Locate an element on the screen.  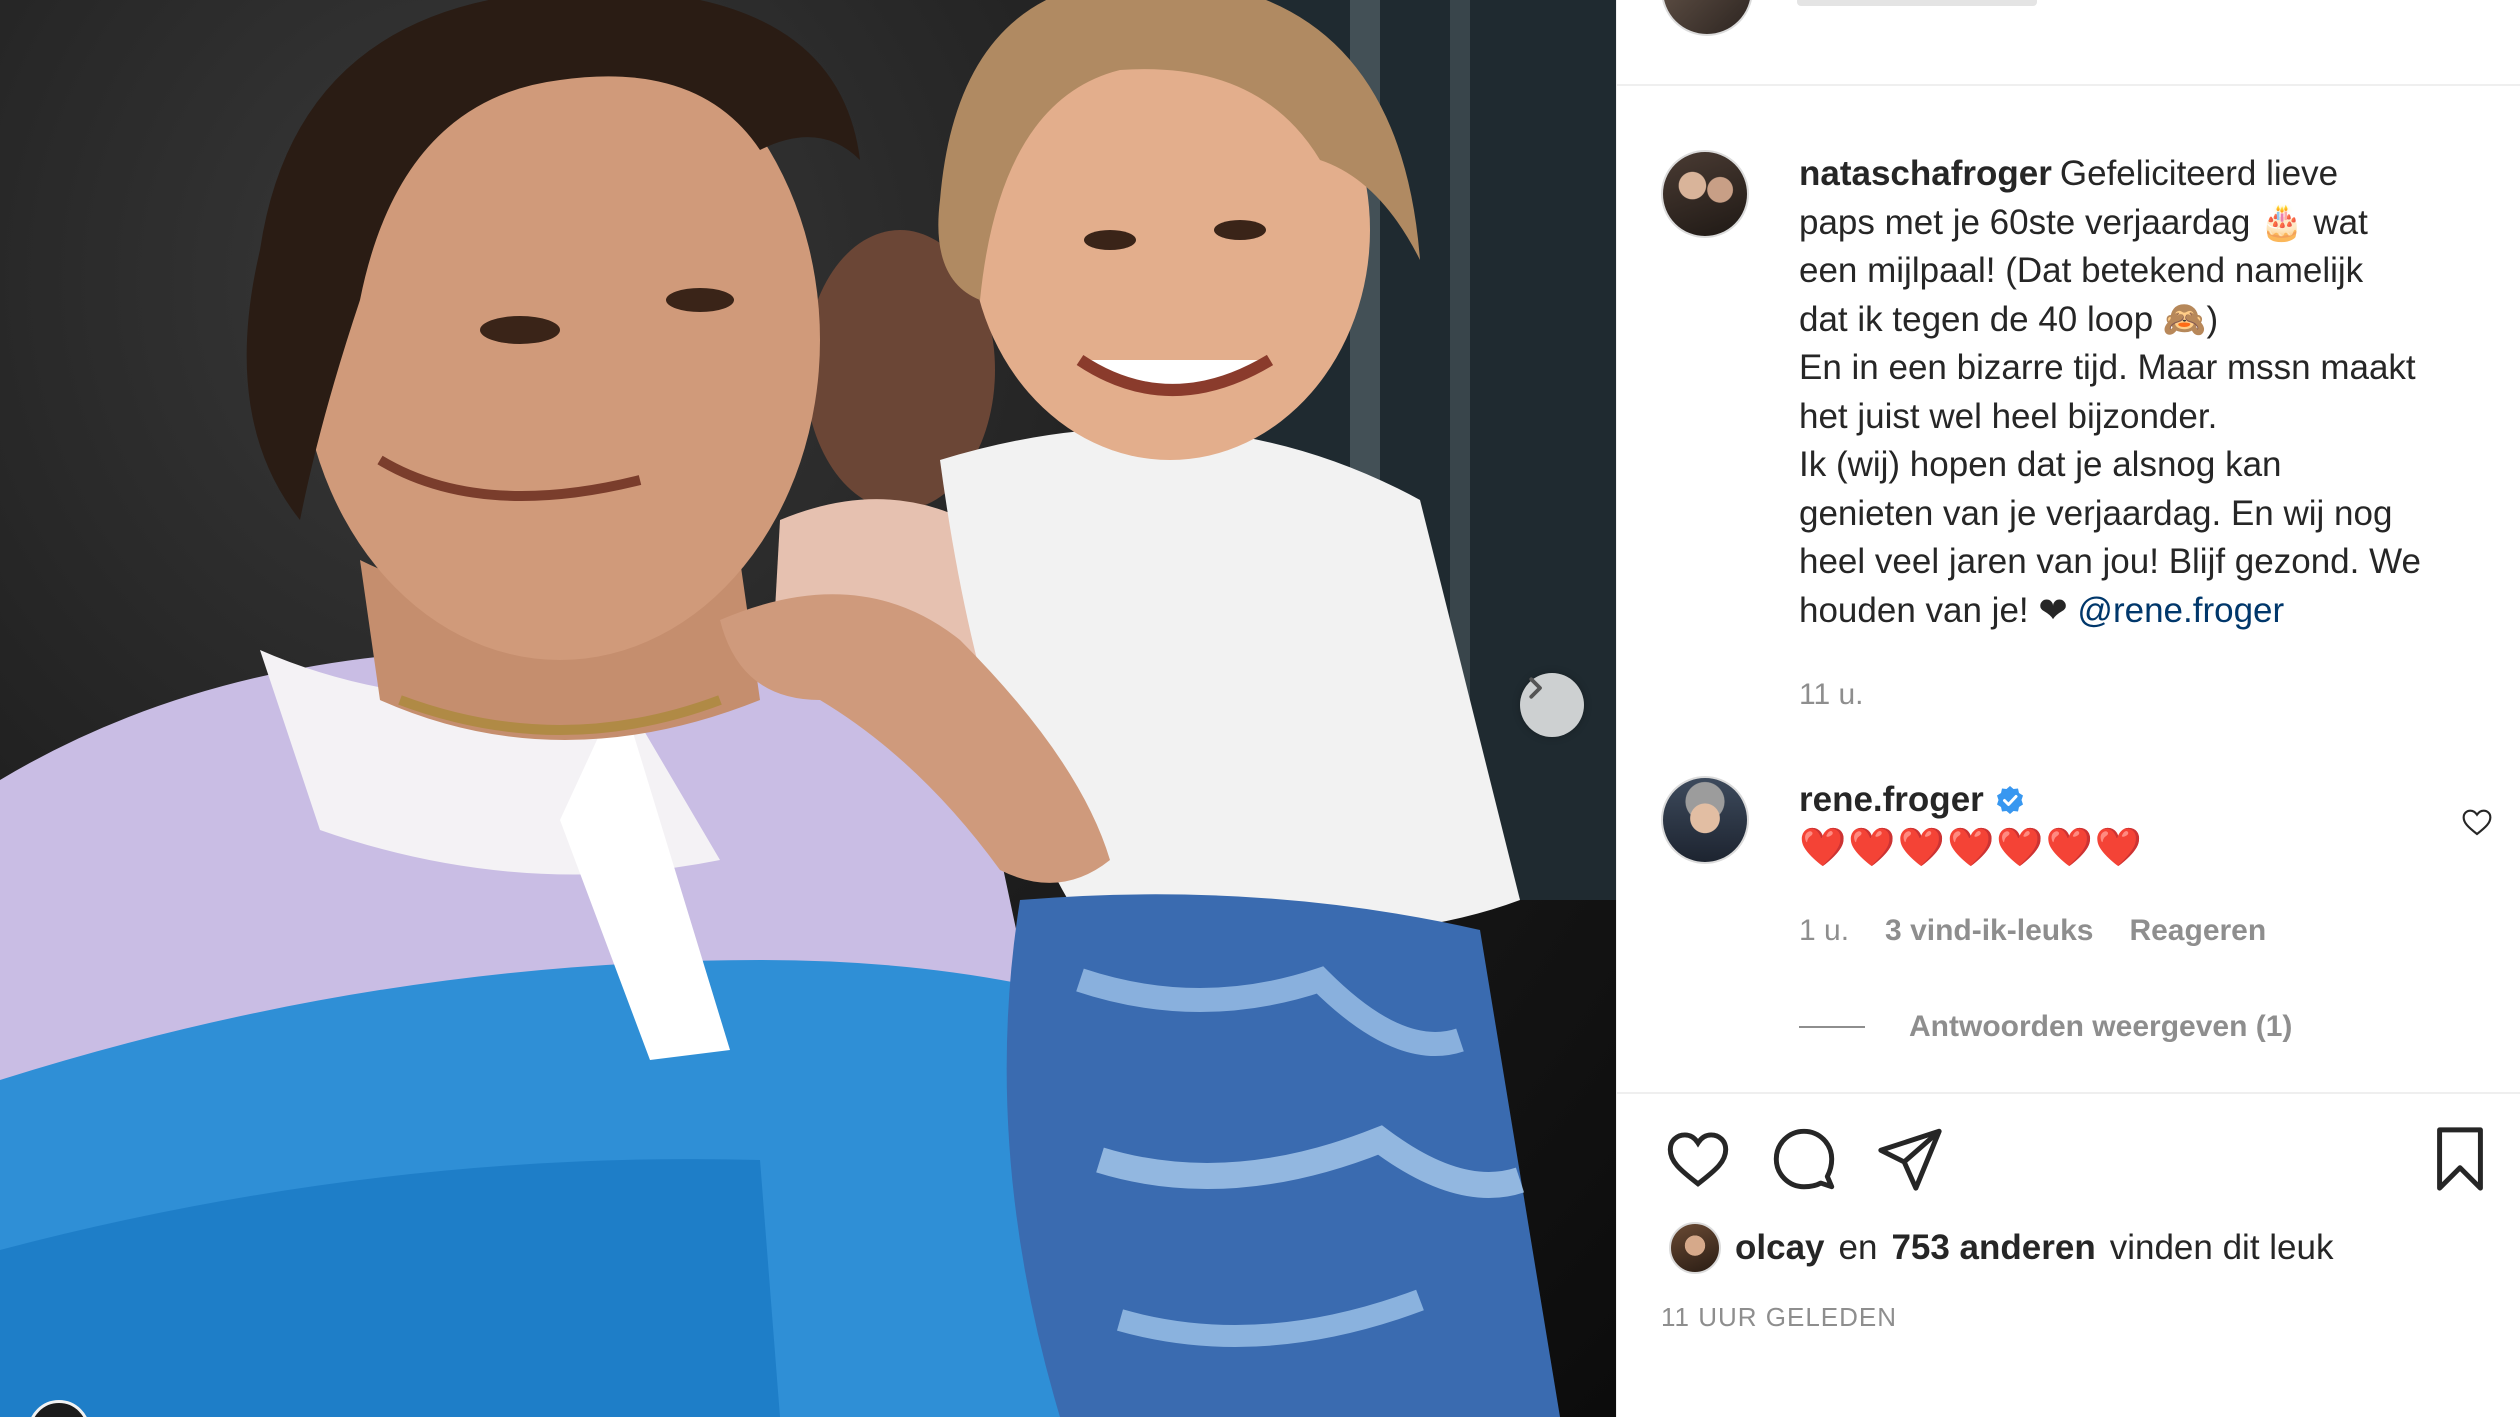
likes-summary: olcay en 753 anderen vinden dit leuk is located at coordinates (2001, 1248).